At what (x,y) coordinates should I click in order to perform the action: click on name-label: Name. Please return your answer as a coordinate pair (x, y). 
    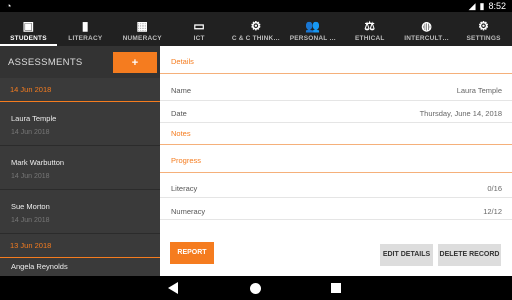
    Looking at the image, I should click on (181, 90).